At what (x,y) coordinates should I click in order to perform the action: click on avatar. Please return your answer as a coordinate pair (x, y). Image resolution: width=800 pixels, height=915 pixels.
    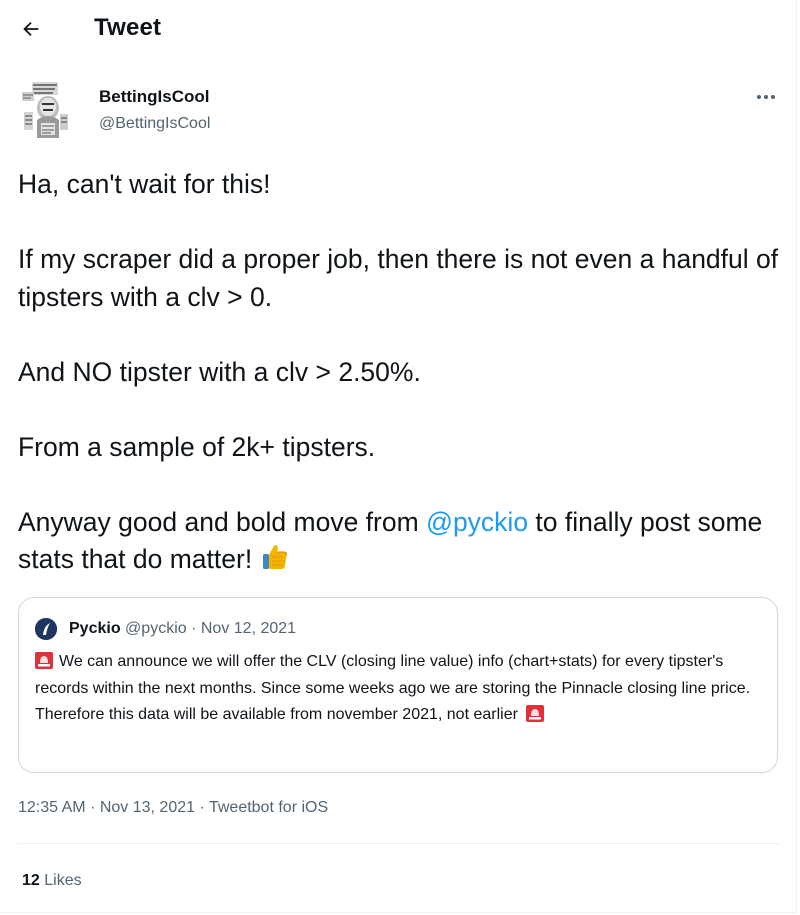
    Looking at the image, I should click on (46, 110).